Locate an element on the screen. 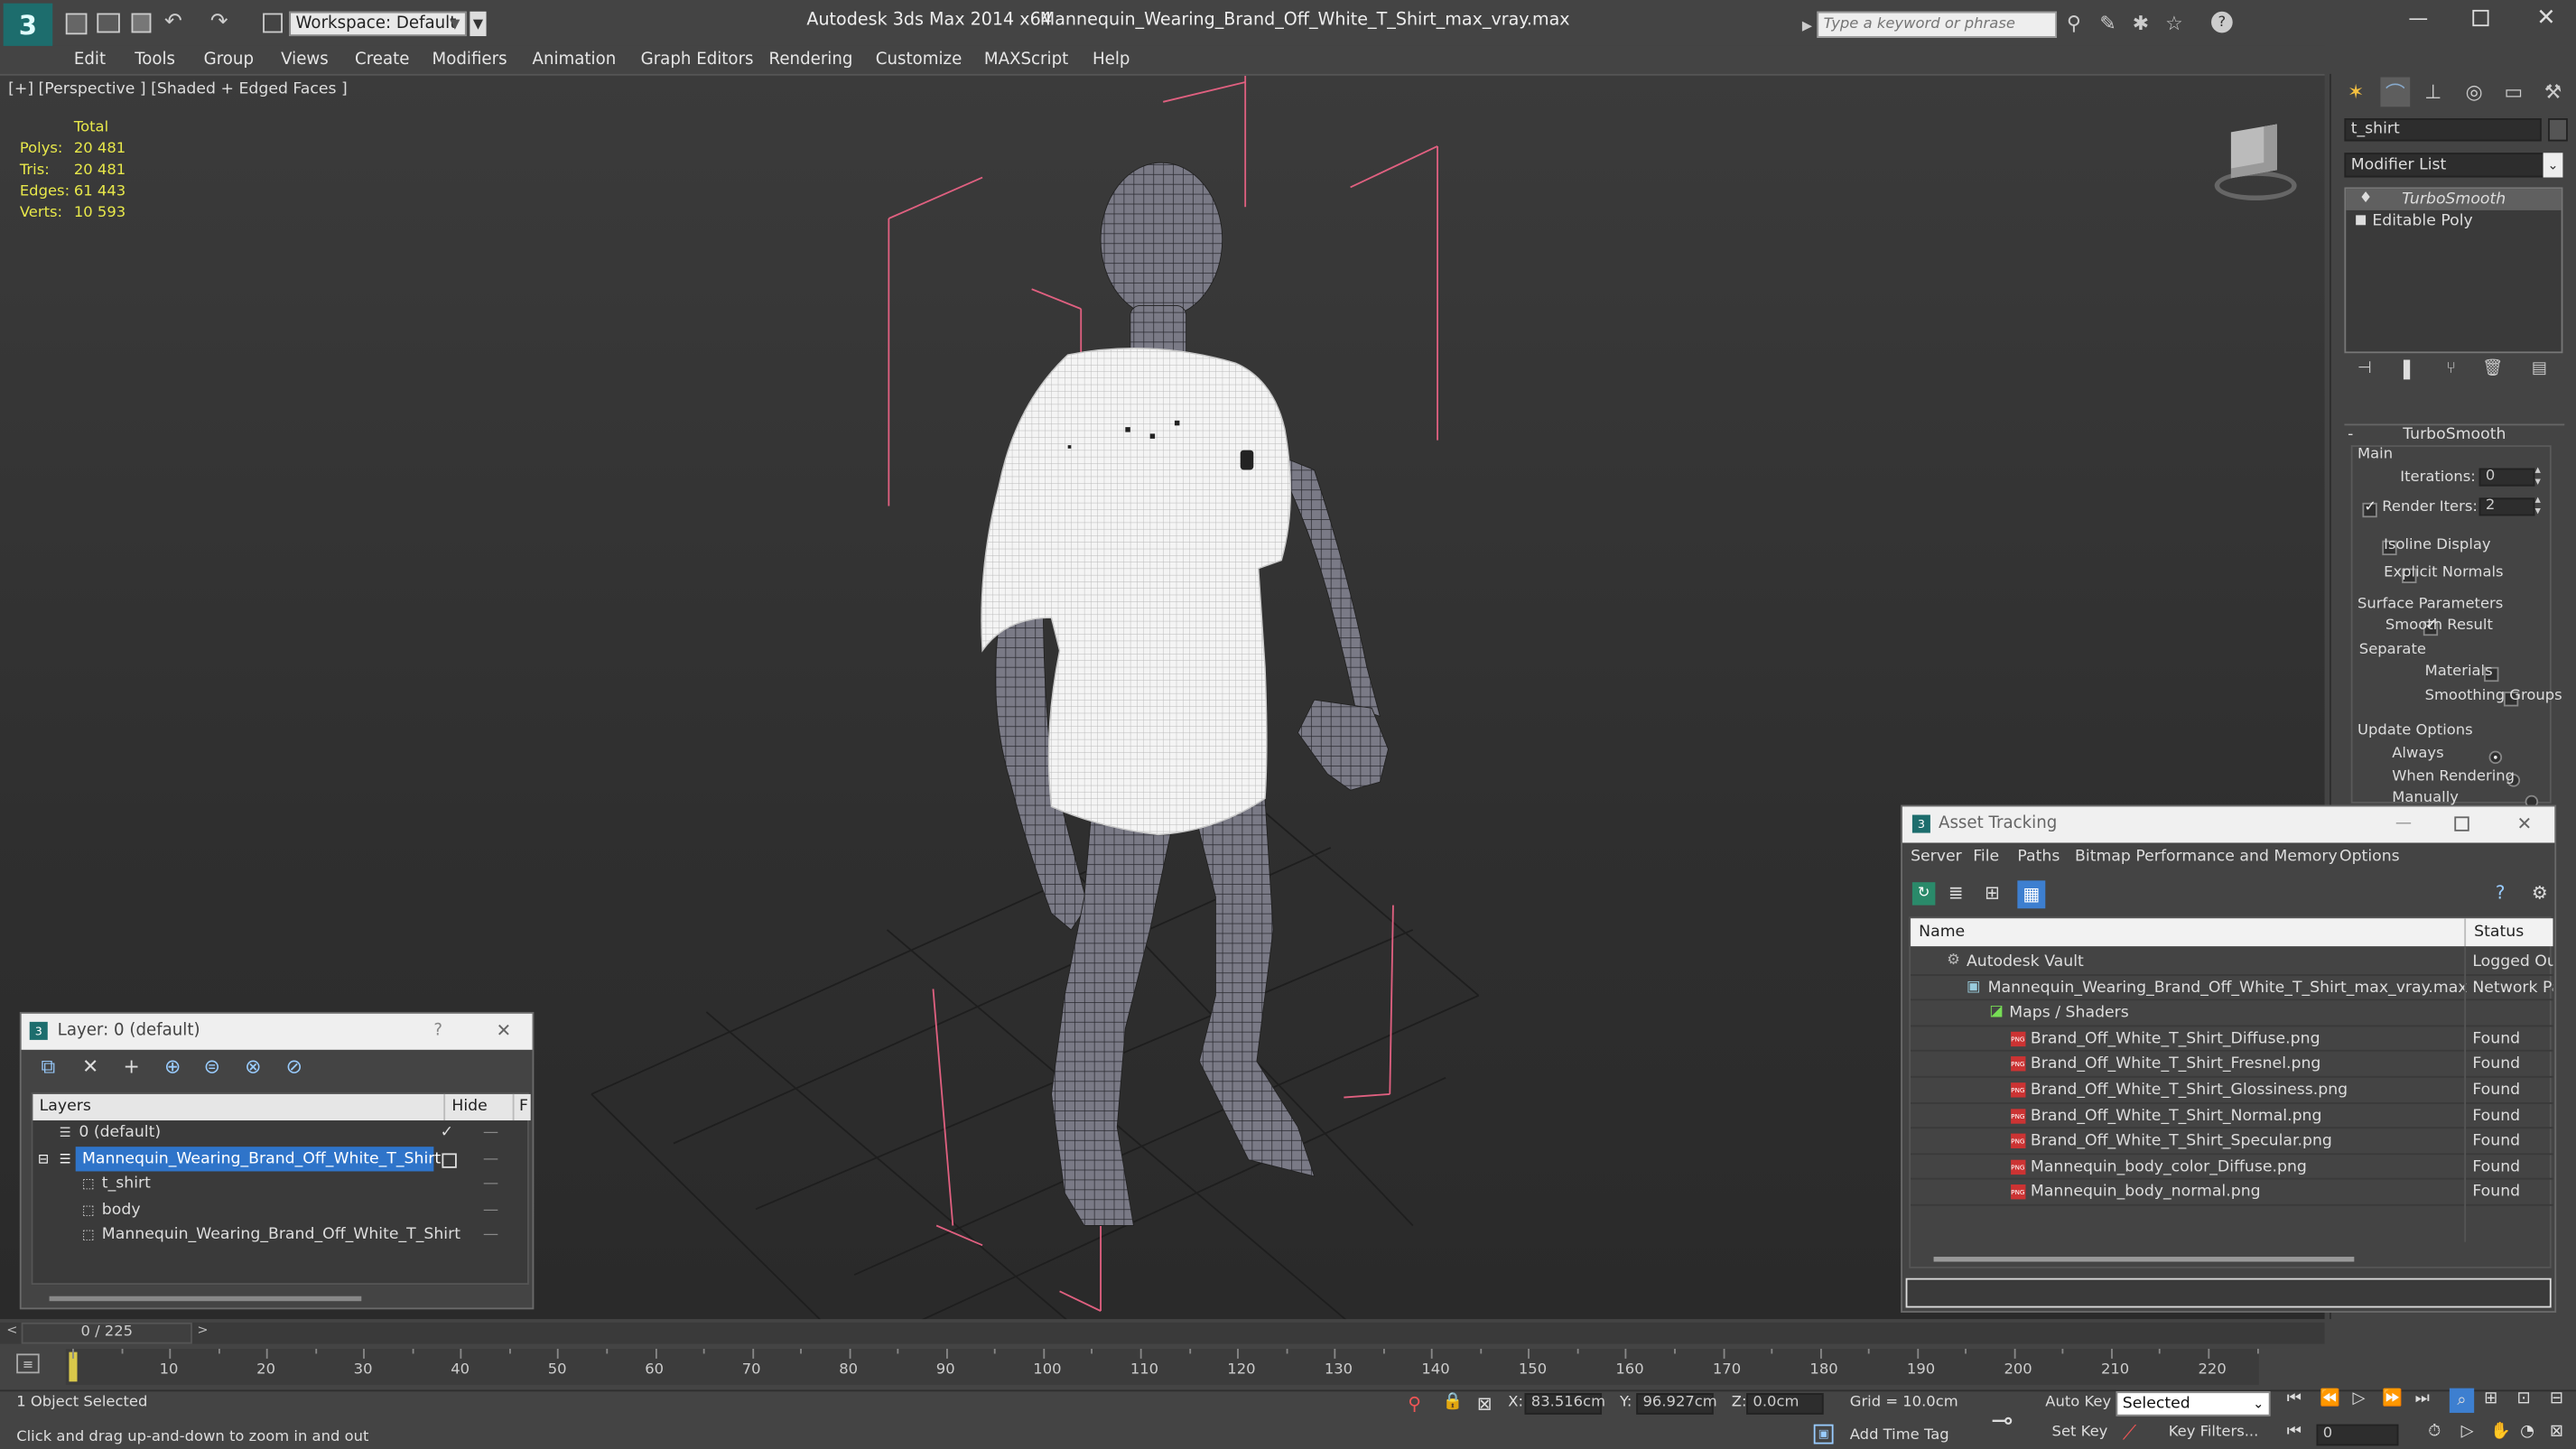 Image resolution: width=2576 pixels, height=1449 pixels. orbit-icon: ◔ is located at coordinates (2527, 1432).